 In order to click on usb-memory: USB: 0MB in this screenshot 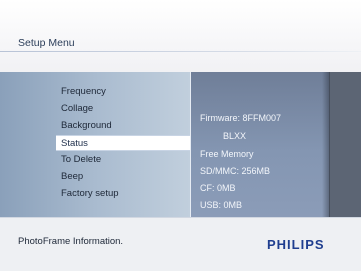, I will do `click(221, 205)`.